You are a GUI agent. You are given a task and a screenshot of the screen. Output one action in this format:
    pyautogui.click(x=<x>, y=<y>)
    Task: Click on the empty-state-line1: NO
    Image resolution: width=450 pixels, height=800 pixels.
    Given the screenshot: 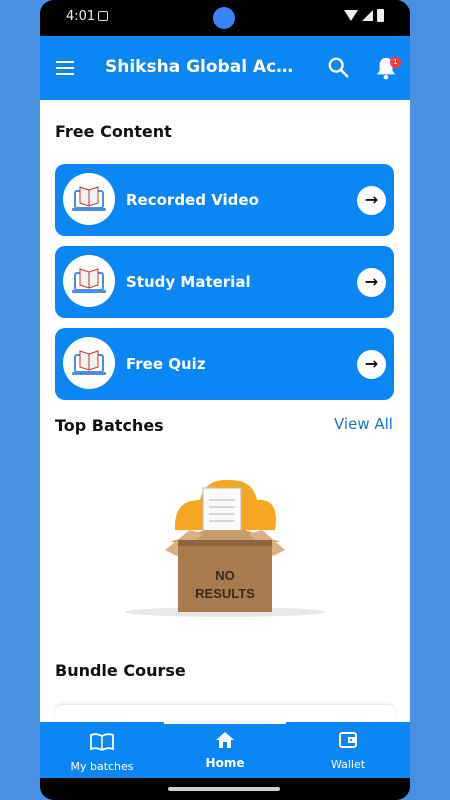 What is the action you would take?
    pyautogui.click(x=225, y=575)
    